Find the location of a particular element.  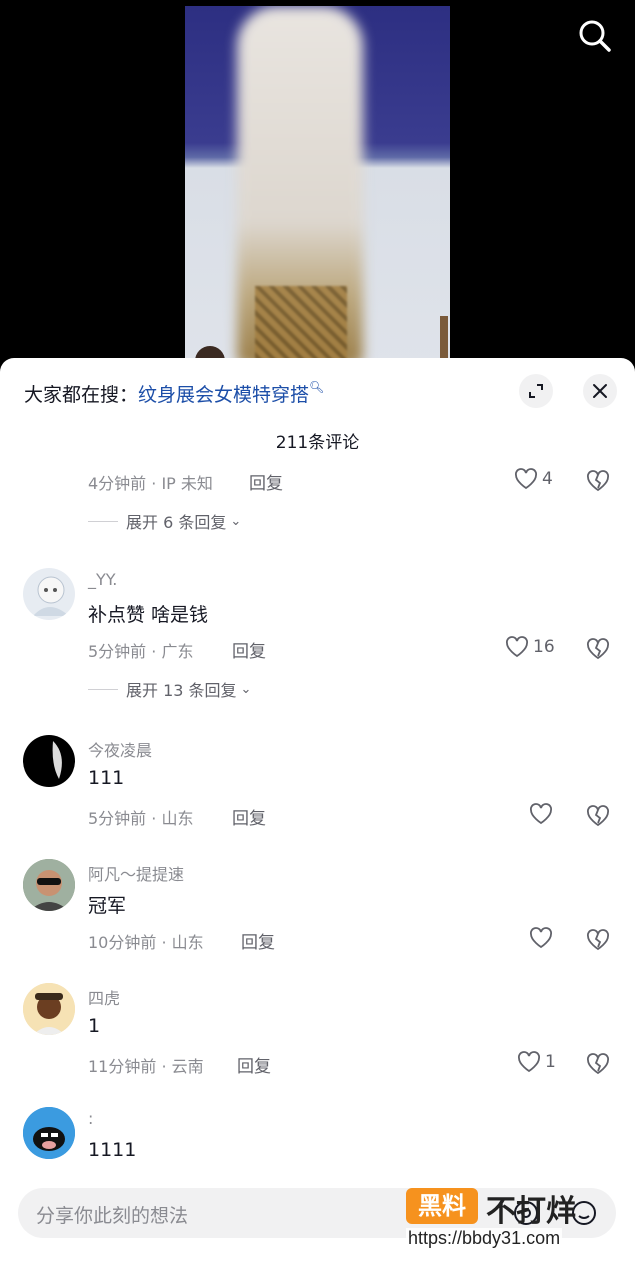

expand-icon is located at coordinates (536, 391).